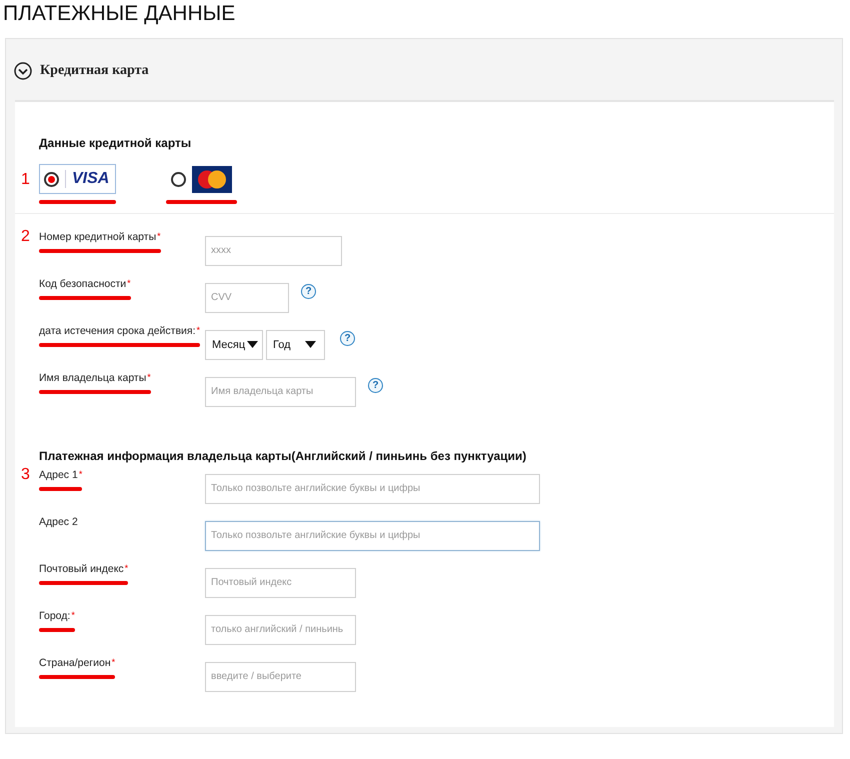 The height and width of the screenshot is (759, 850). Describe the element at coordinates (117, 331) in the screenshot. I see `field-label: дата истечения срока действия:` at that location.